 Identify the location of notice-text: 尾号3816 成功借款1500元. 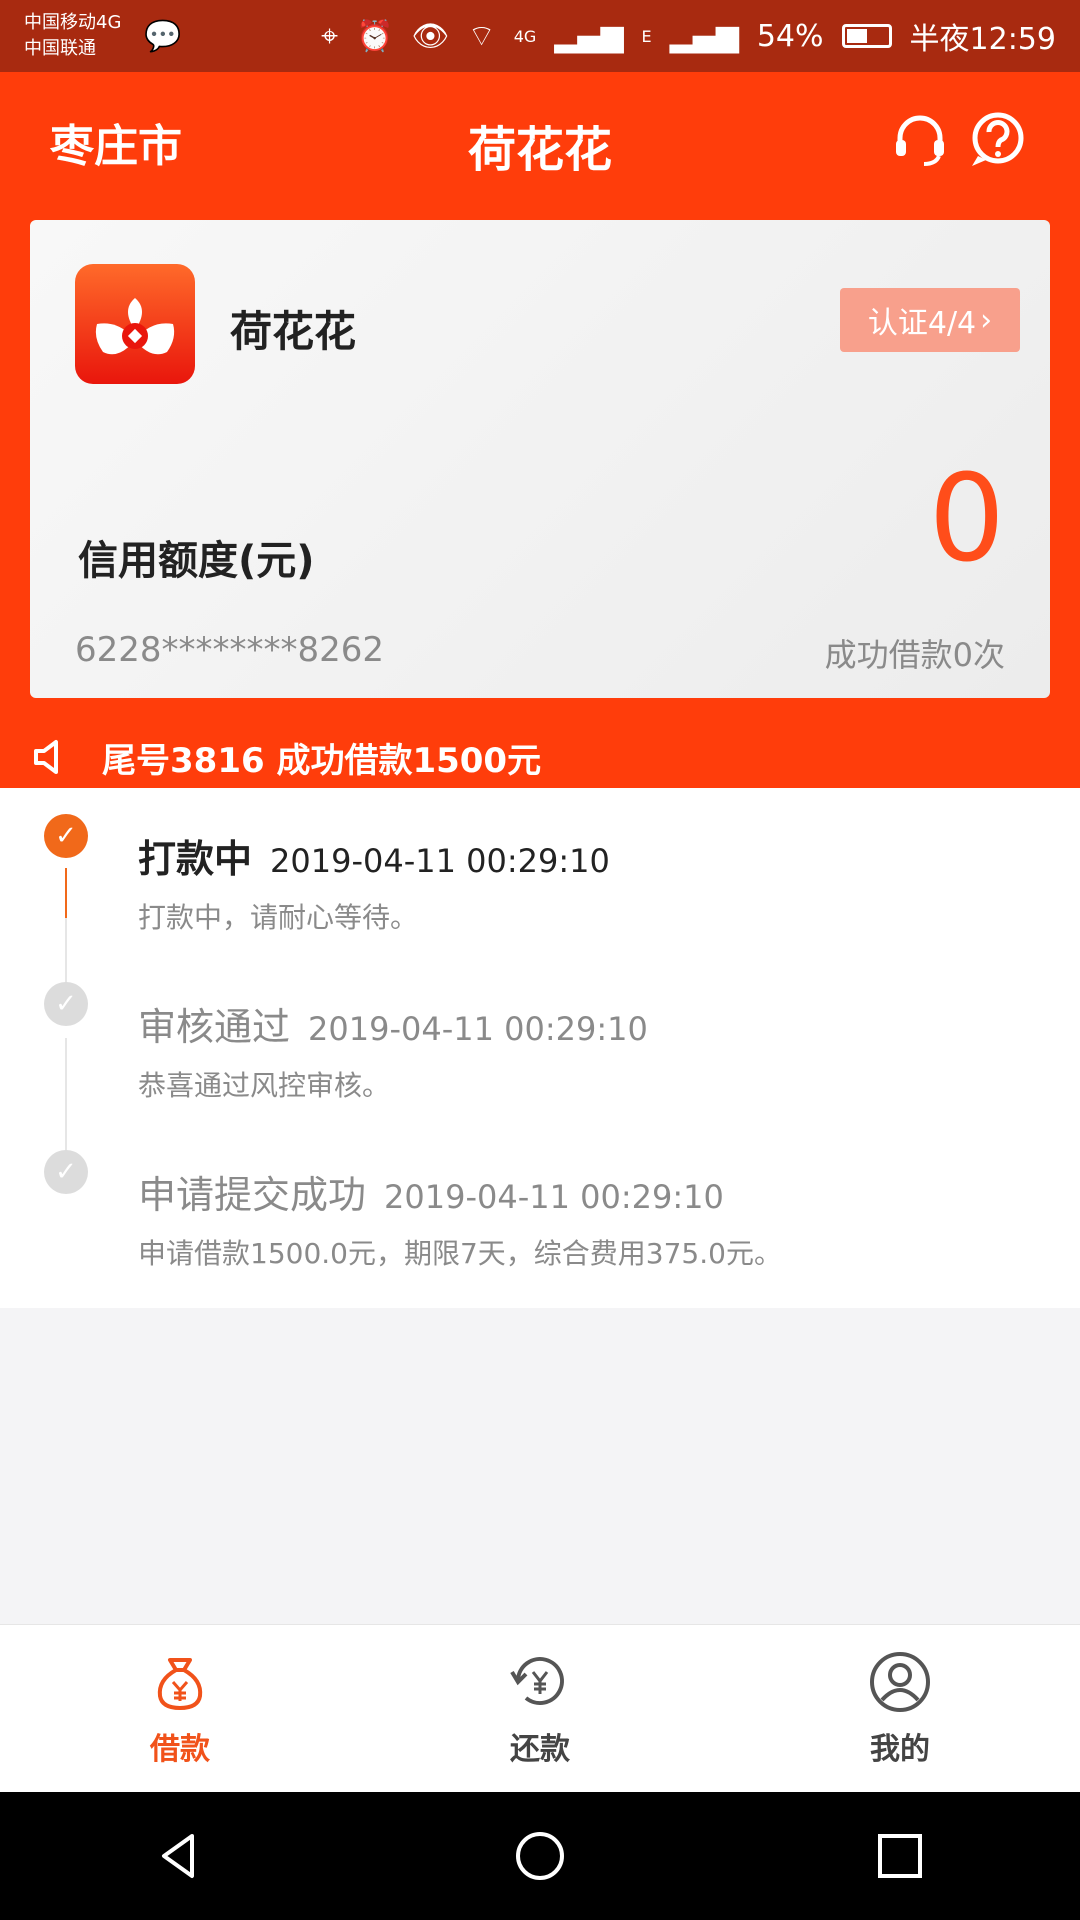
(322, 760).